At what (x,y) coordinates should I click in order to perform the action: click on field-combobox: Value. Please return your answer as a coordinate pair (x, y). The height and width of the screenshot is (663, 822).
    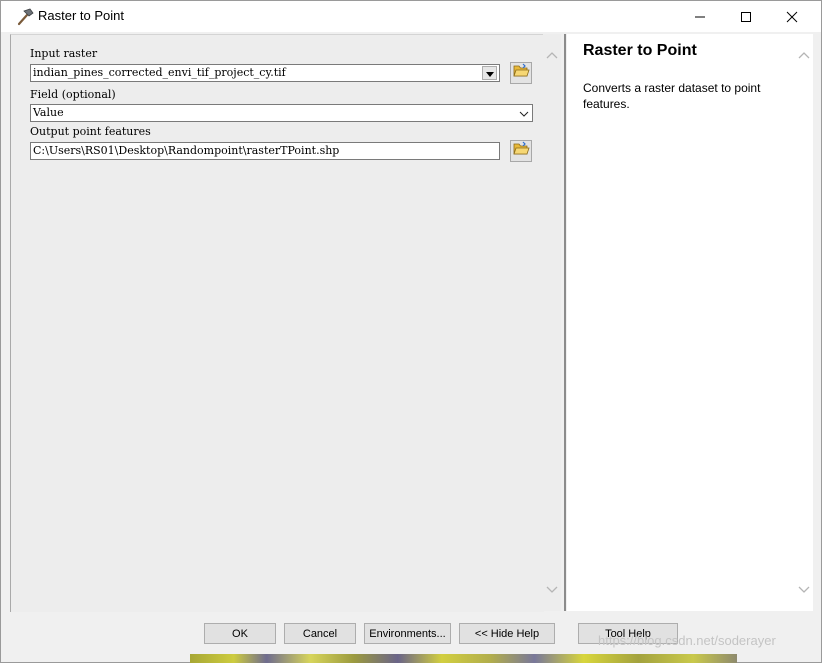
    Looking at the image, I should click on (281, 113).